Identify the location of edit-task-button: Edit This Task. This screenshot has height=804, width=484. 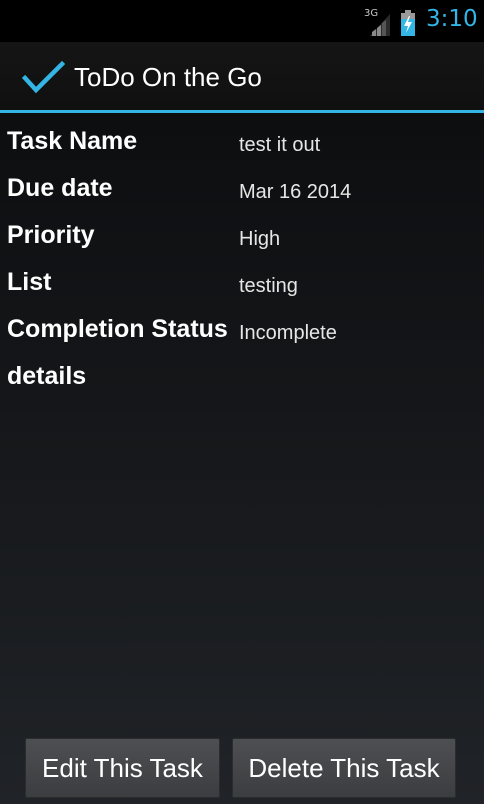
(122, 768).